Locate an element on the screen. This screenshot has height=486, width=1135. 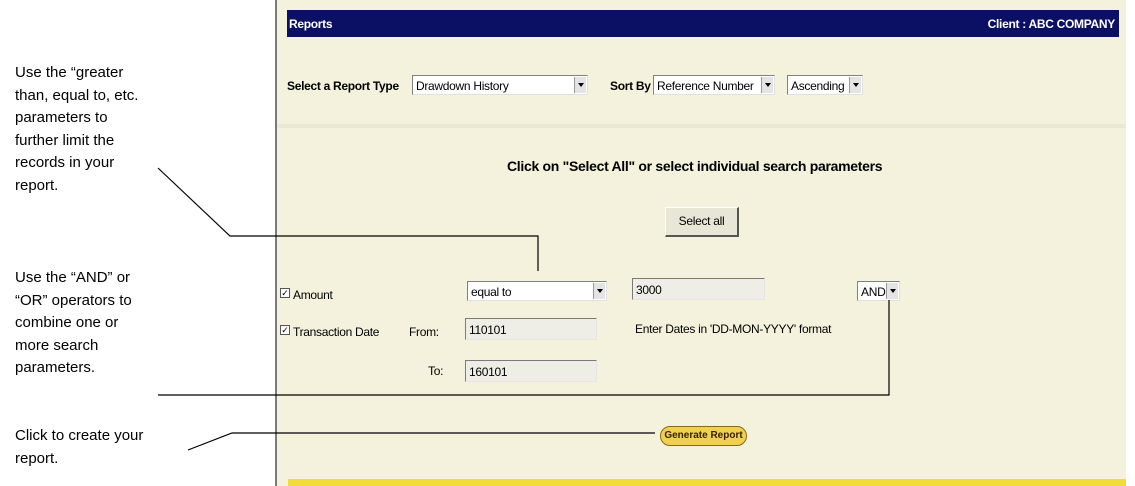
callout-line-generate is located at coordinates (421, 441).